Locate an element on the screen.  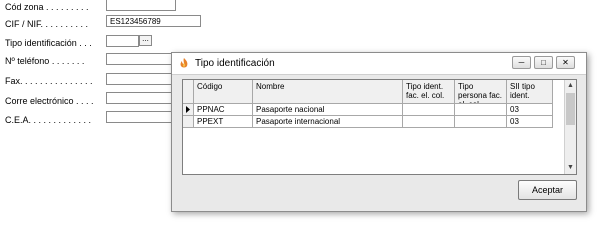
maximize-button: □ is located at coordinates (543, 62).